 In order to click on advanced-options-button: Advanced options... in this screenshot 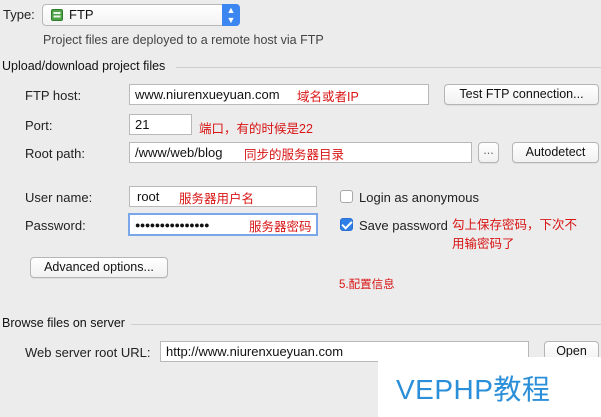, I will do `click(99, 267)`.